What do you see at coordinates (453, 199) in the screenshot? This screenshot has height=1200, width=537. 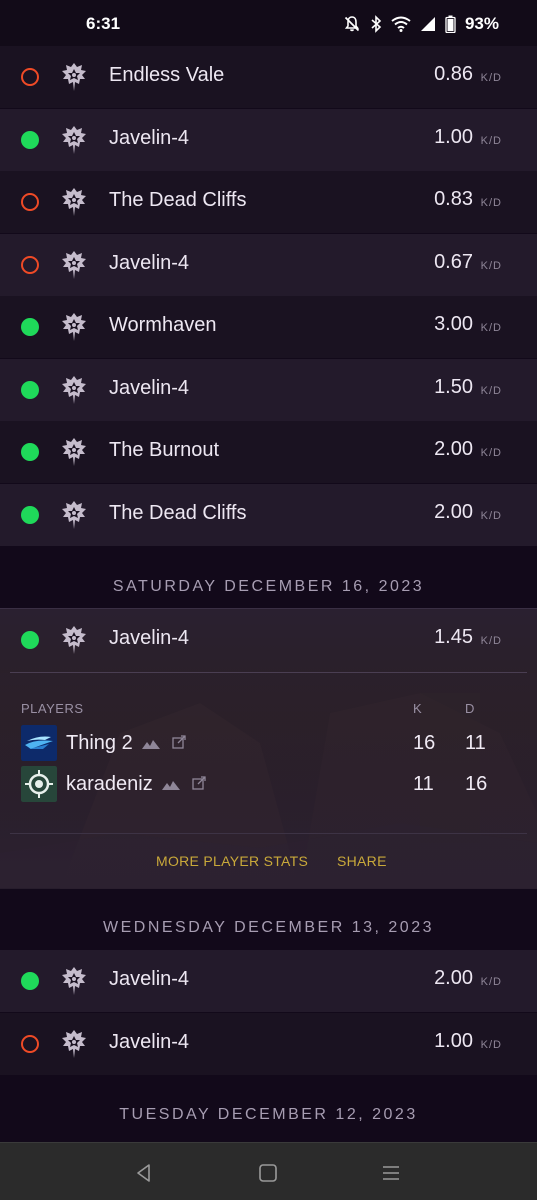 I see `kd-value: 0.83` at bounding box center [453, 199].